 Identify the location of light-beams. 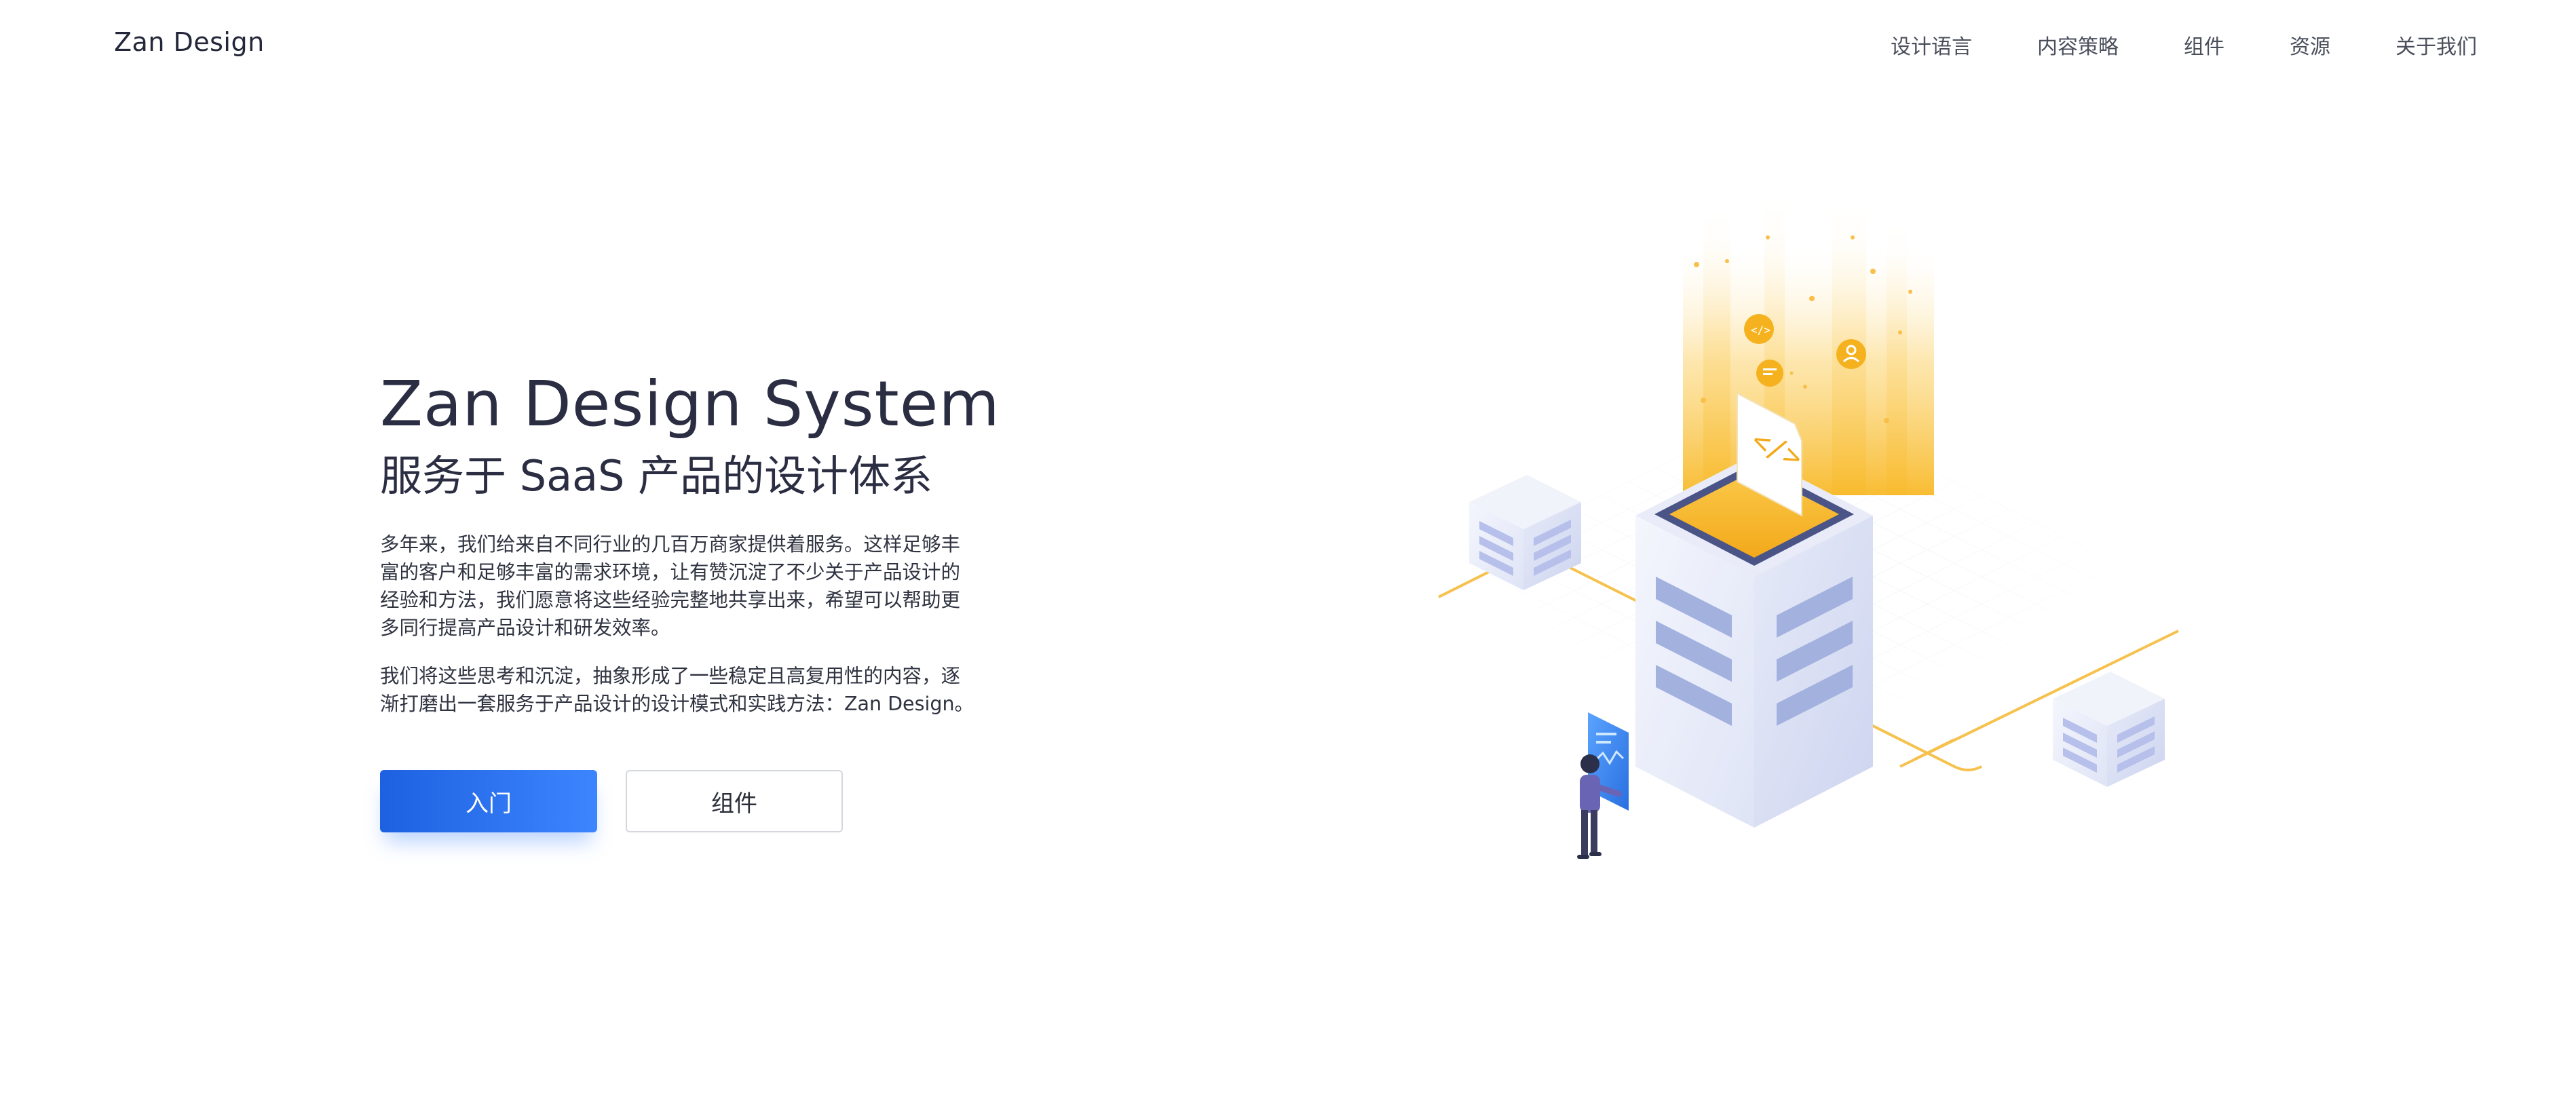
(1808, 346).